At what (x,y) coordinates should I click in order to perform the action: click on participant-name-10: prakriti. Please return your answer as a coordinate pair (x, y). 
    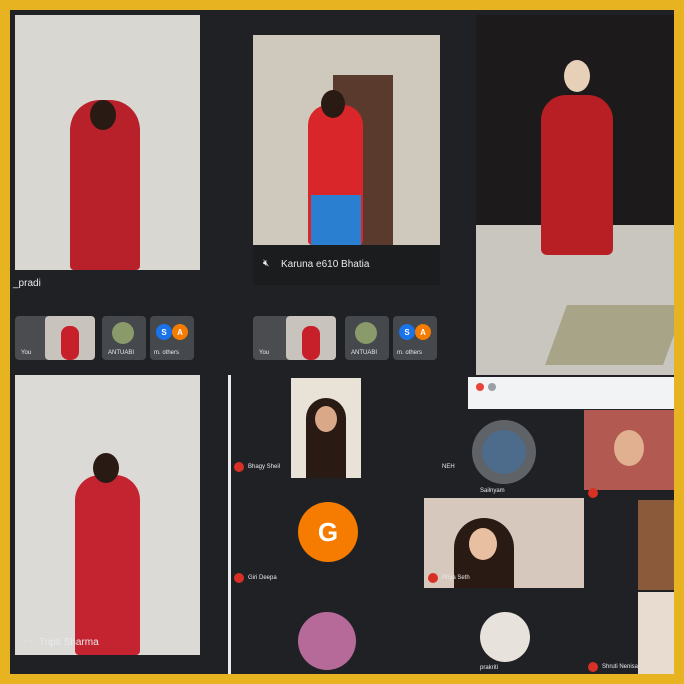
    Looking at the image, I should click on (489, 668).